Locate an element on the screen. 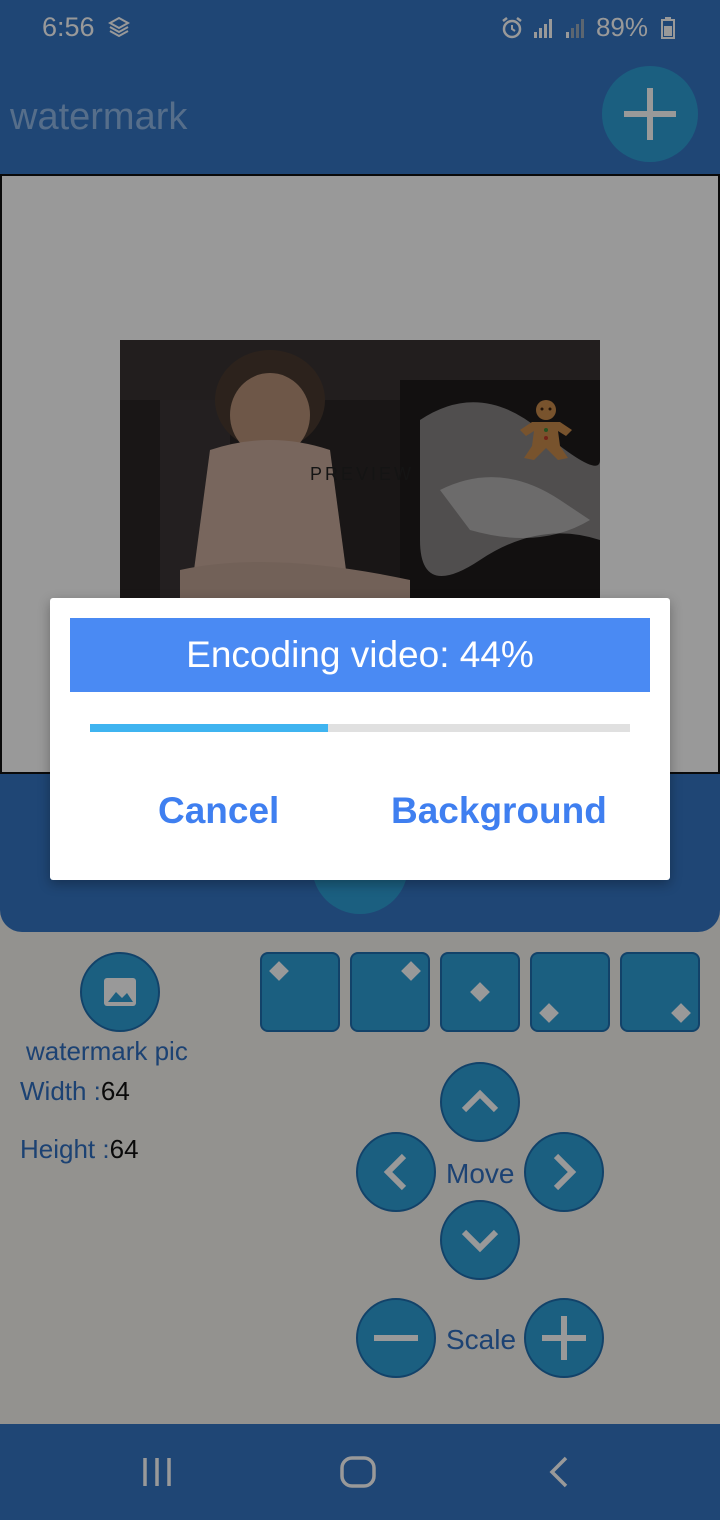 This screenshot has height=1520, width=720. cancel-button: Cancel is located at coordinates (218, 811).